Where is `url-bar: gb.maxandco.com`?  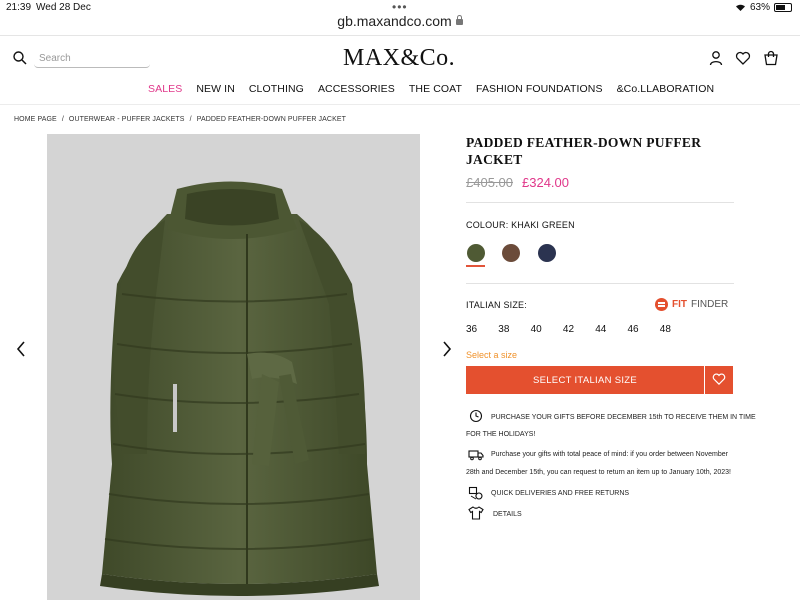 url-bar: gb.maxandco.com is located at coordinates (400, 24).